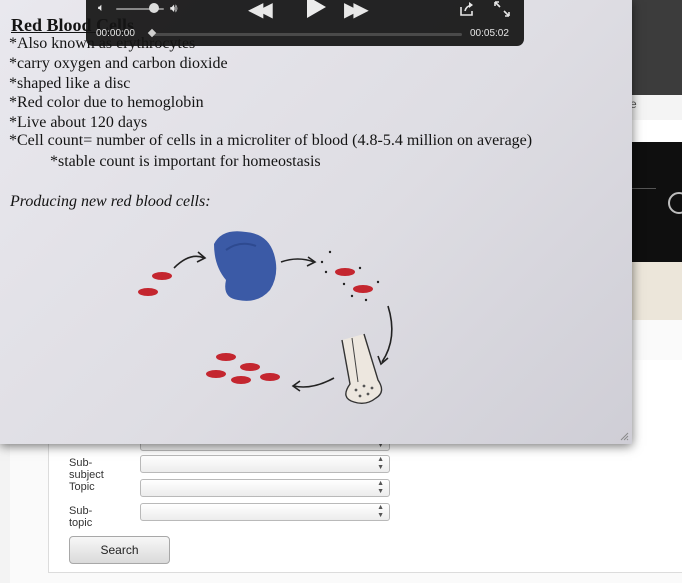 Image resolution: width=682 pixels, height=583 pixels. Describe the element at coordinates (115, 33) in the screenshot. I see `current-time: 00:00:00` at that location.